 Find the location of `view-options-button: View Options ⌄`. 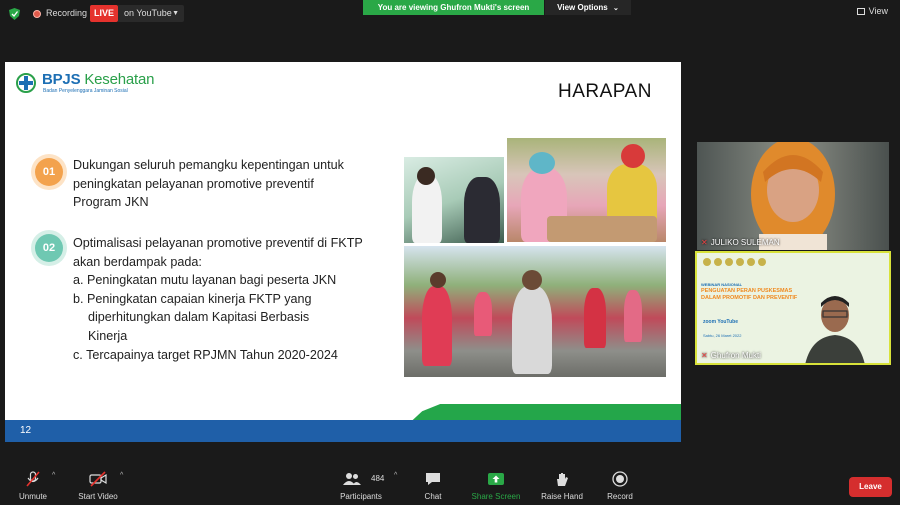

view-options-button: View Options ⌄ is located at coordinates (588, 7).